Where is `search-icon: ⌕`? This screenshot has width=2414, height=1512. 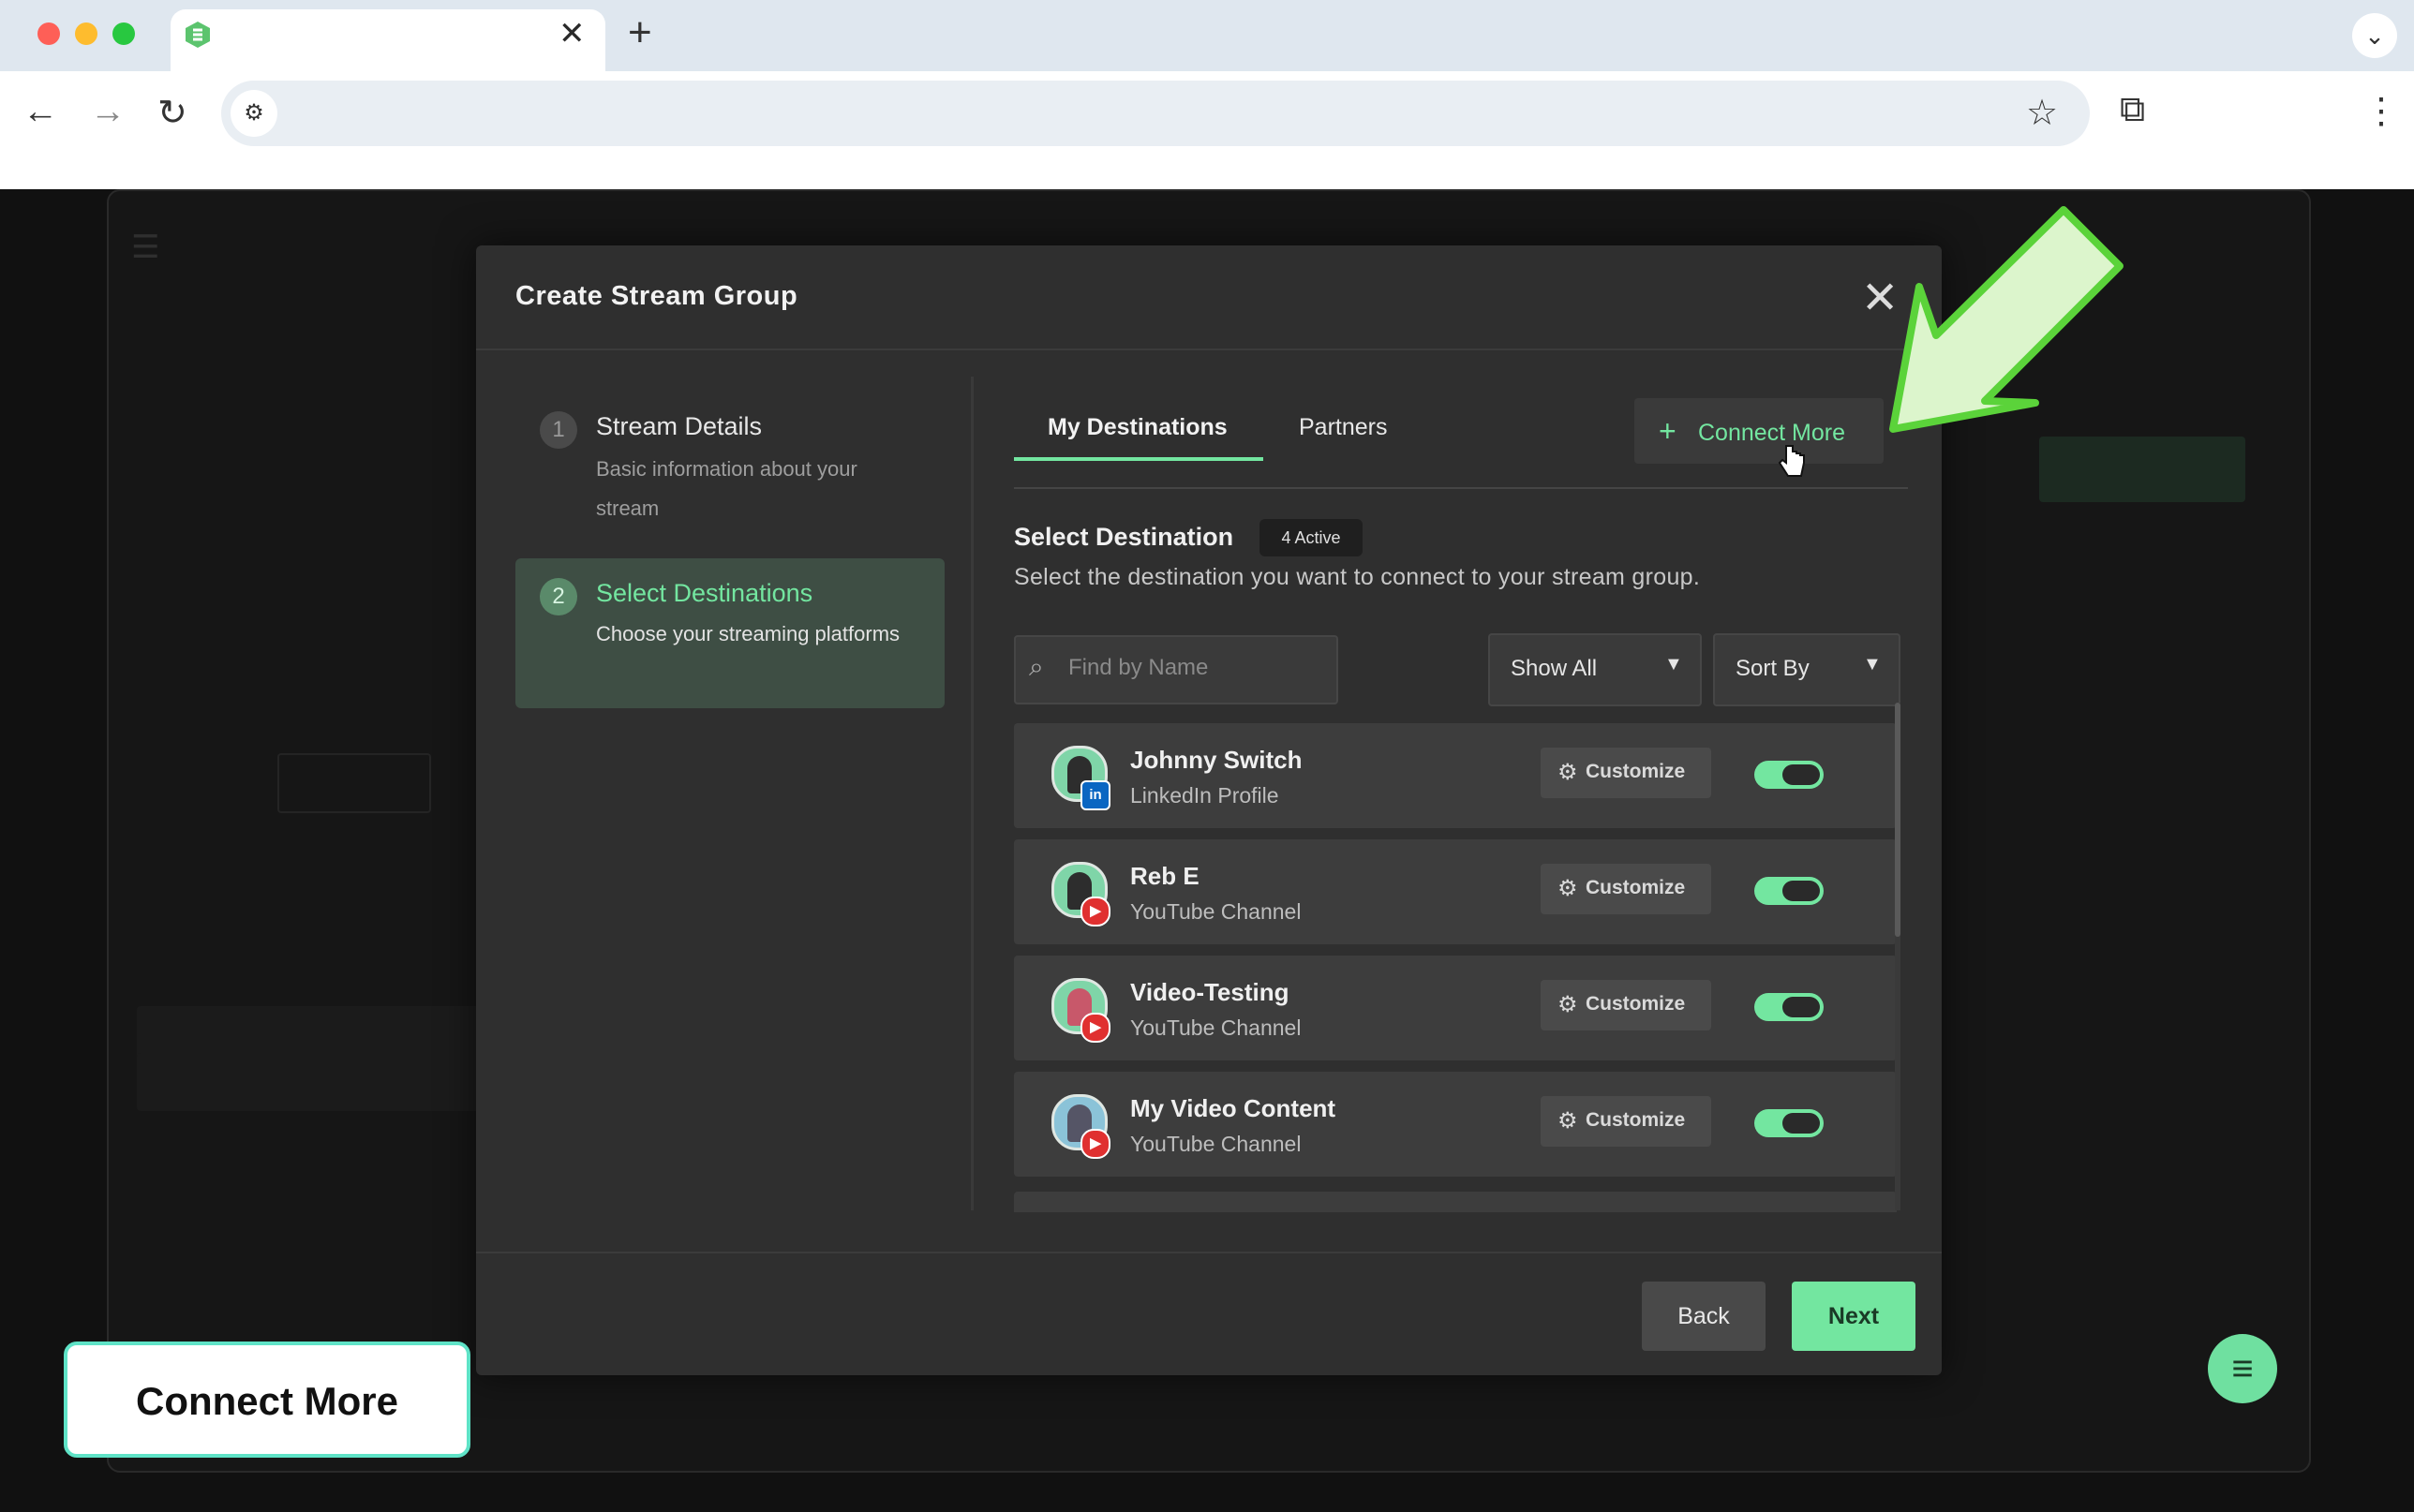 search-icon: ⌕ is located at coordinates (1036, 666).